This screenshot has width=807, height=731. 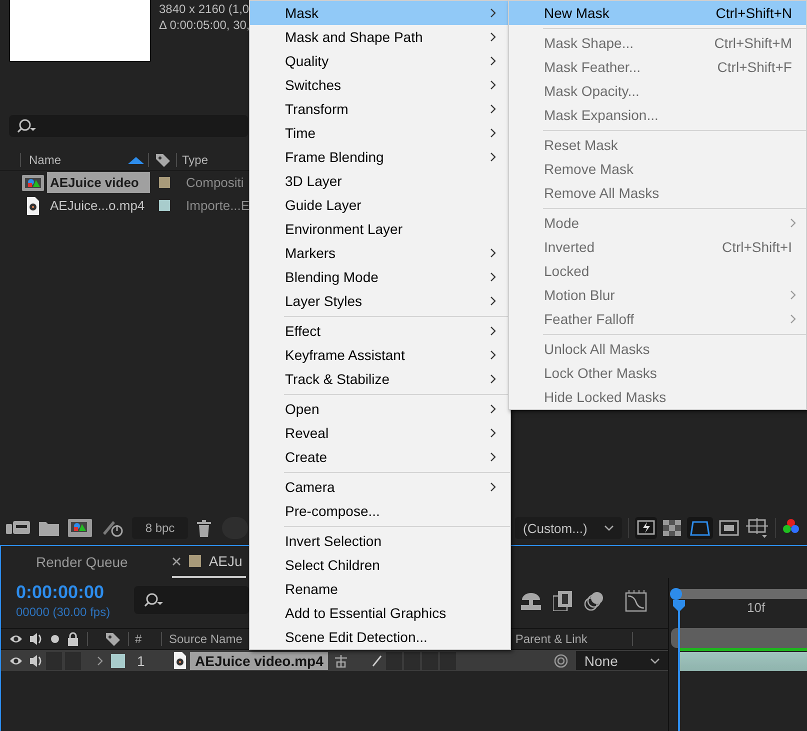 I want to click on menu-item: Add to Essential Graphics, so click(x=380, y=613).